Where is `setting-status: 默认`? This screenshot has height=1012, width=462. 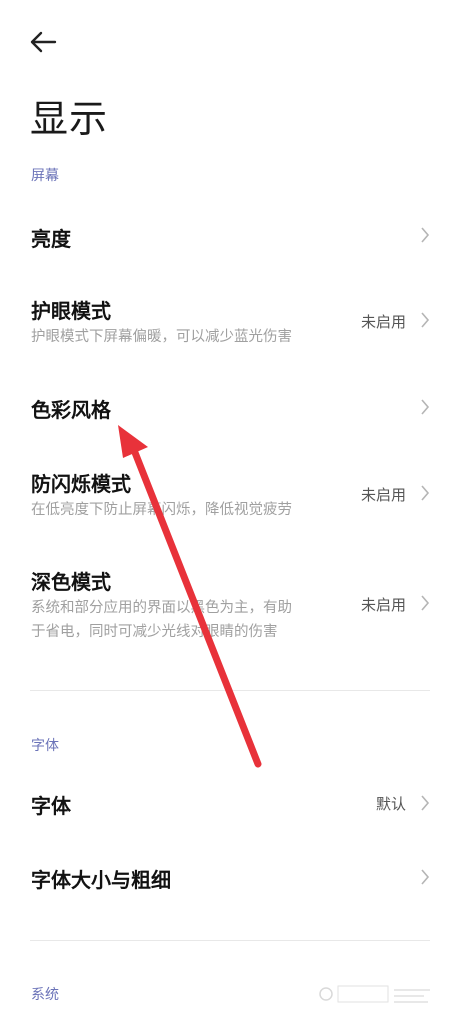
setting-status: 默认 is located at coordinates (390, 804).